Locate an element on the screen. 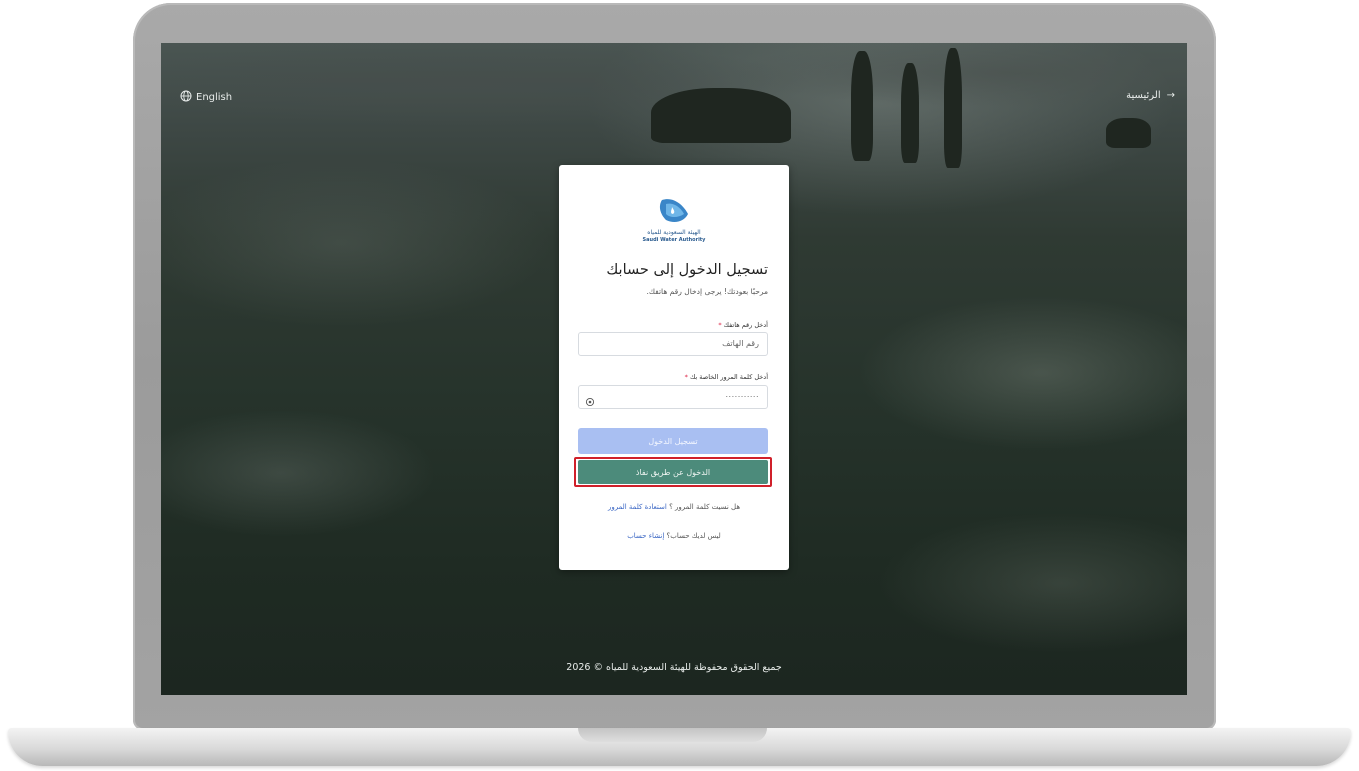 Image resolution: width=1359 pixels, height=771 pixels. eye-icon is located at coordinates (590, 399).